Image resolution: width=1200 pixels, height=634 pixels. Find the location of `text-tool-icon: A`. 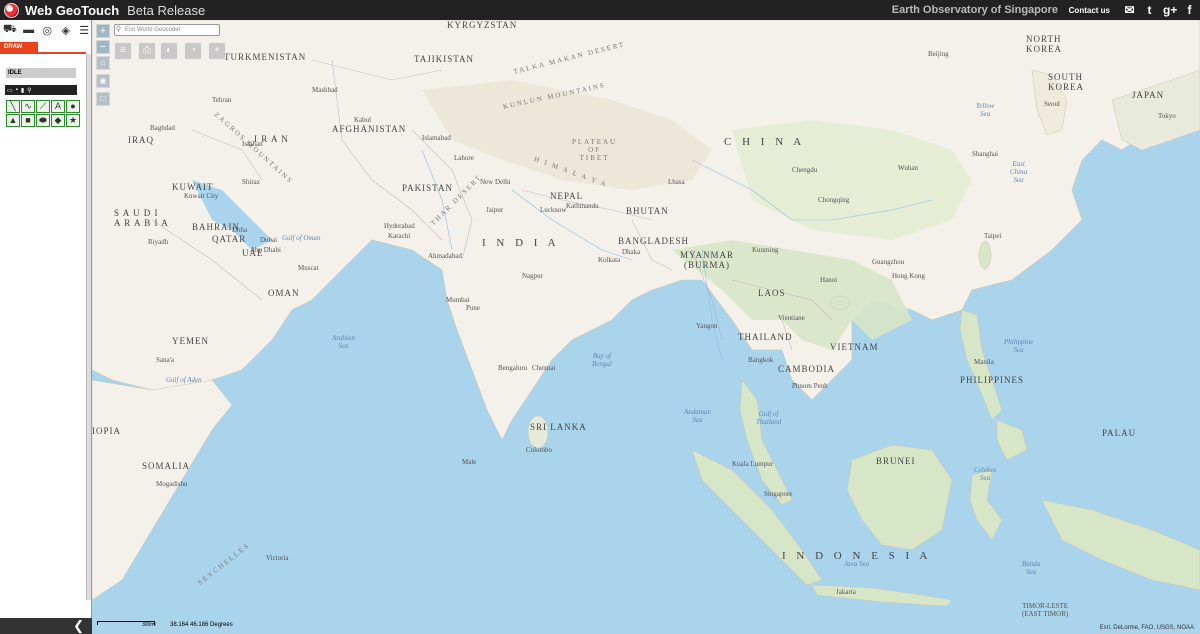

text-tool-icon: A is located at coordinates (58, 106).